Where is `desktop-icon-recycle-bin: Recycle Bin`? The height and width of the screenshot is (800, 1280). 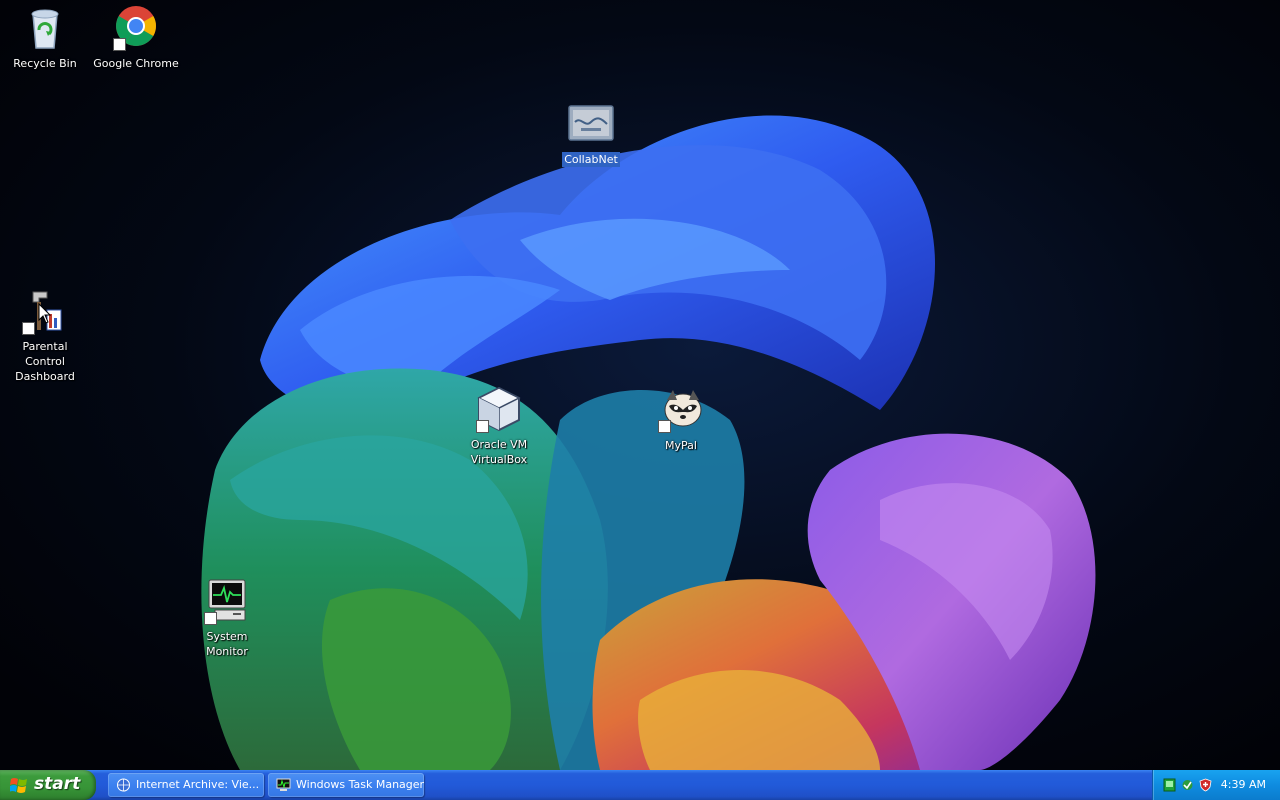
desktop-icon-recycle-bin: Recycle Bin is located at coordinates (45, 37).